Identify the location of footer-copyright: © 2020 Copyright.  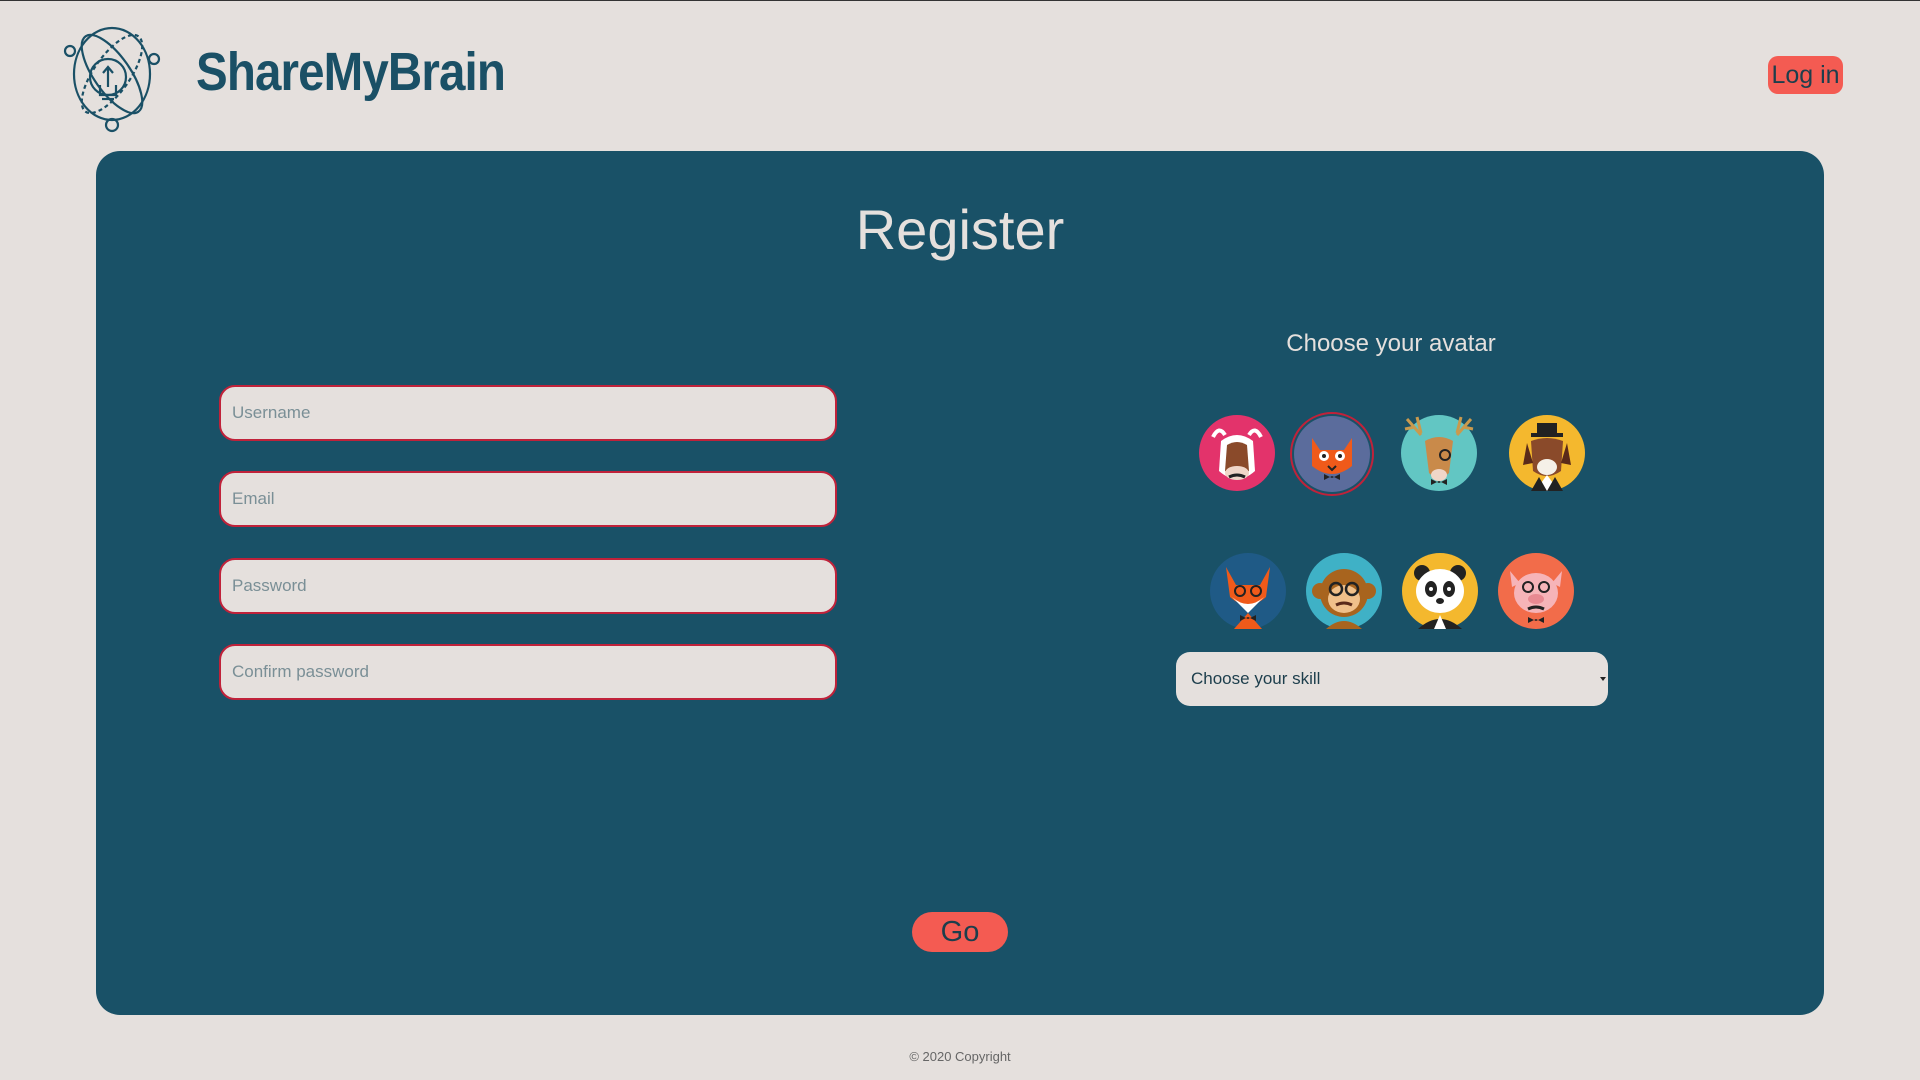
(960, 1056).